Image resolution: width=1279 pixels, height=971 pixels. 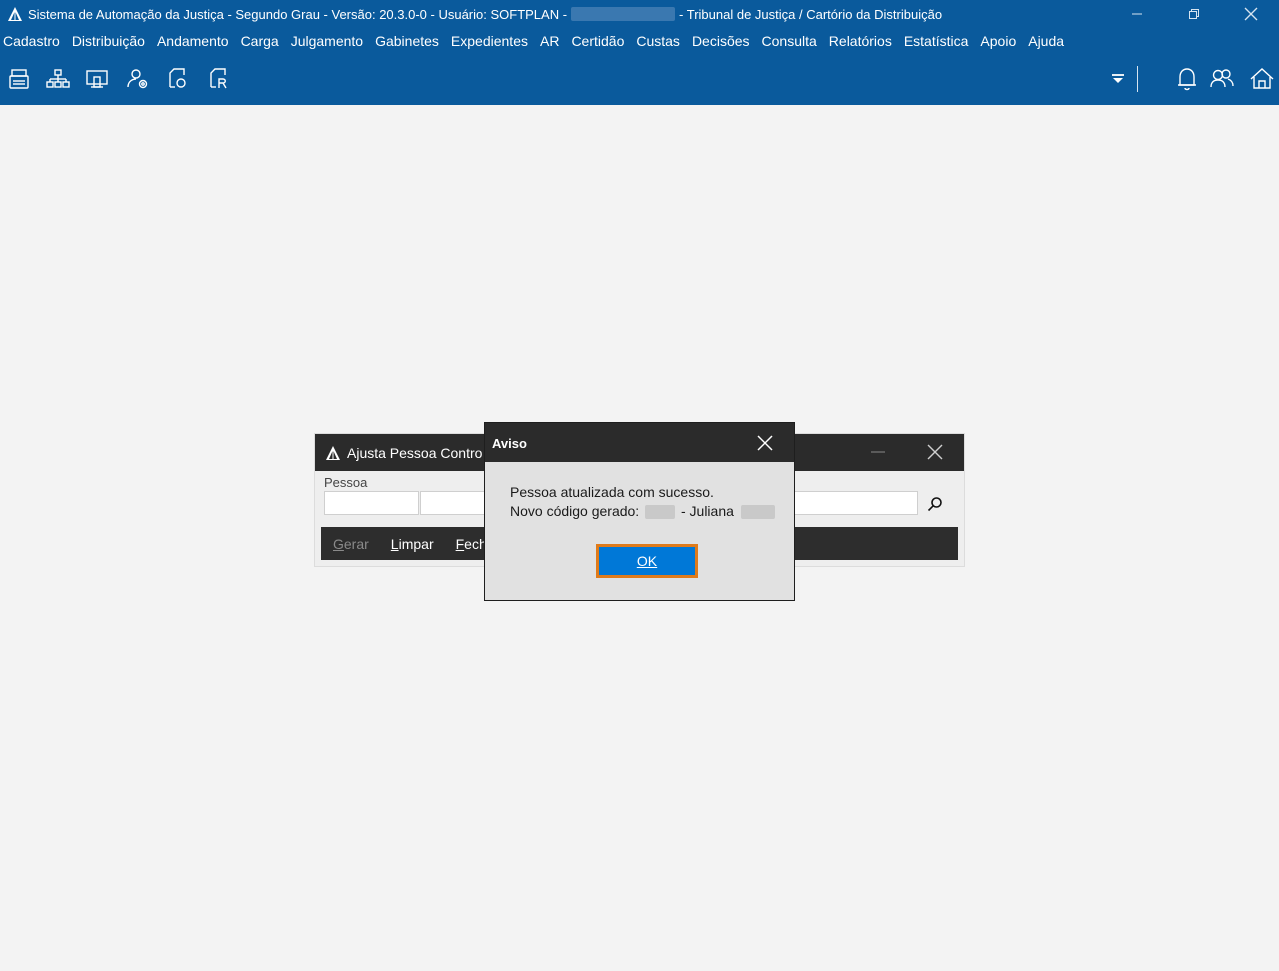 I want to click on toolbar, so click(x=639, y=79).